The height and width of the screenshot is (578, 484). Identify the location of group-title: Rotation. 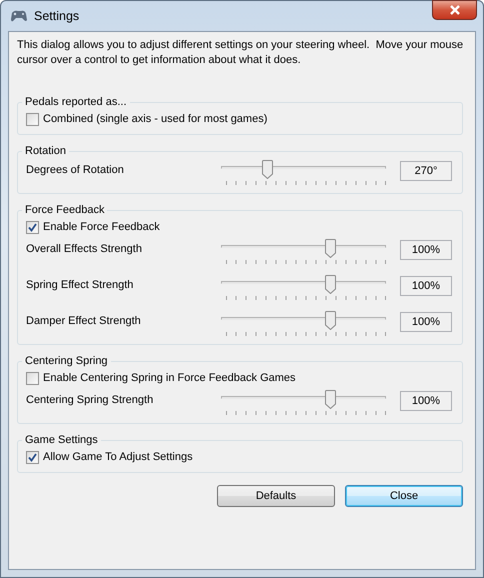
(45, 151).